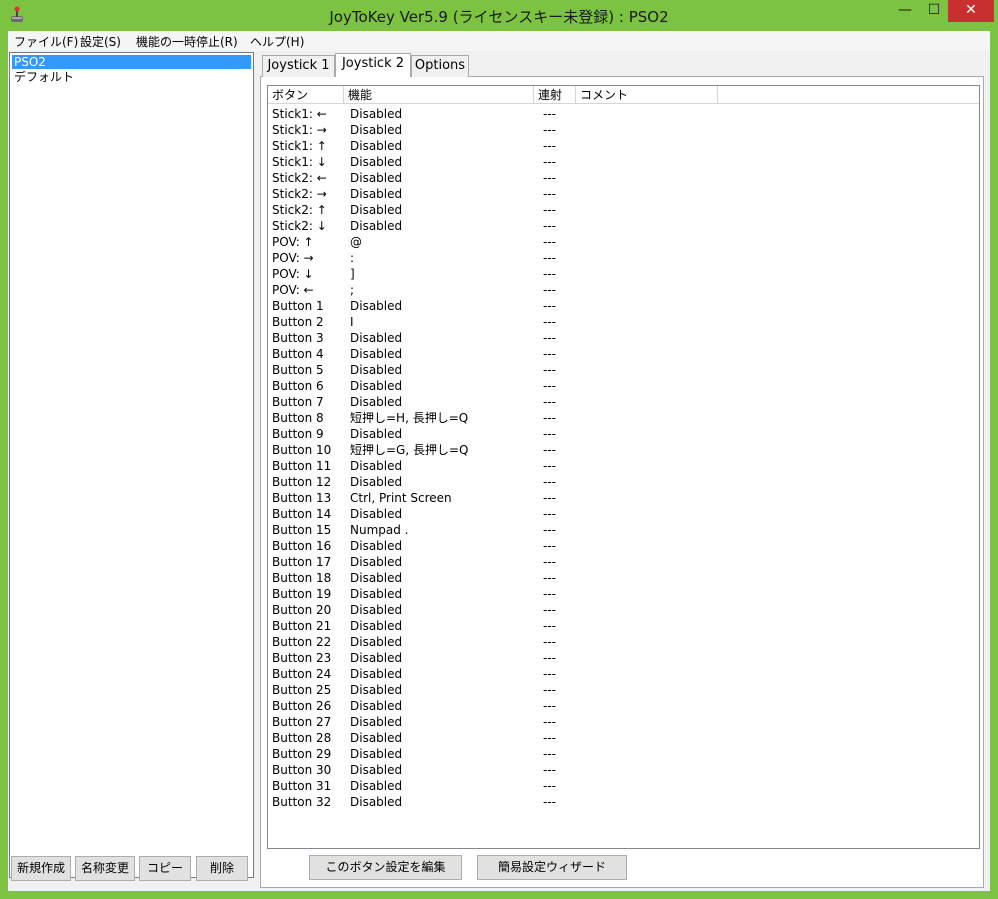 The image size is (998, 899). Describe the element at coordinates (302, 610) in the screenshot. I see `row-button-cell: Button 20` at that location.